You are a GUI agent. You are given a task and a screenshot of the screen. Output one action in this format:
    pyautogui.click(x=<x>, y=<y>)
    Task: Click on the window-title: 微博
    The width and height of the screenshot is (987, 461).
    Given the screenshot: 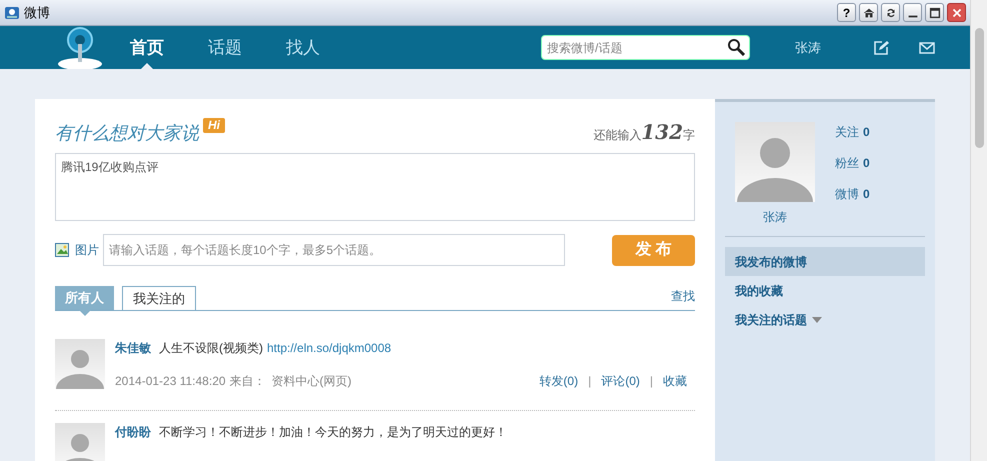 What is the action you would take?
    pyautogui.click(x=37, y=13)
    